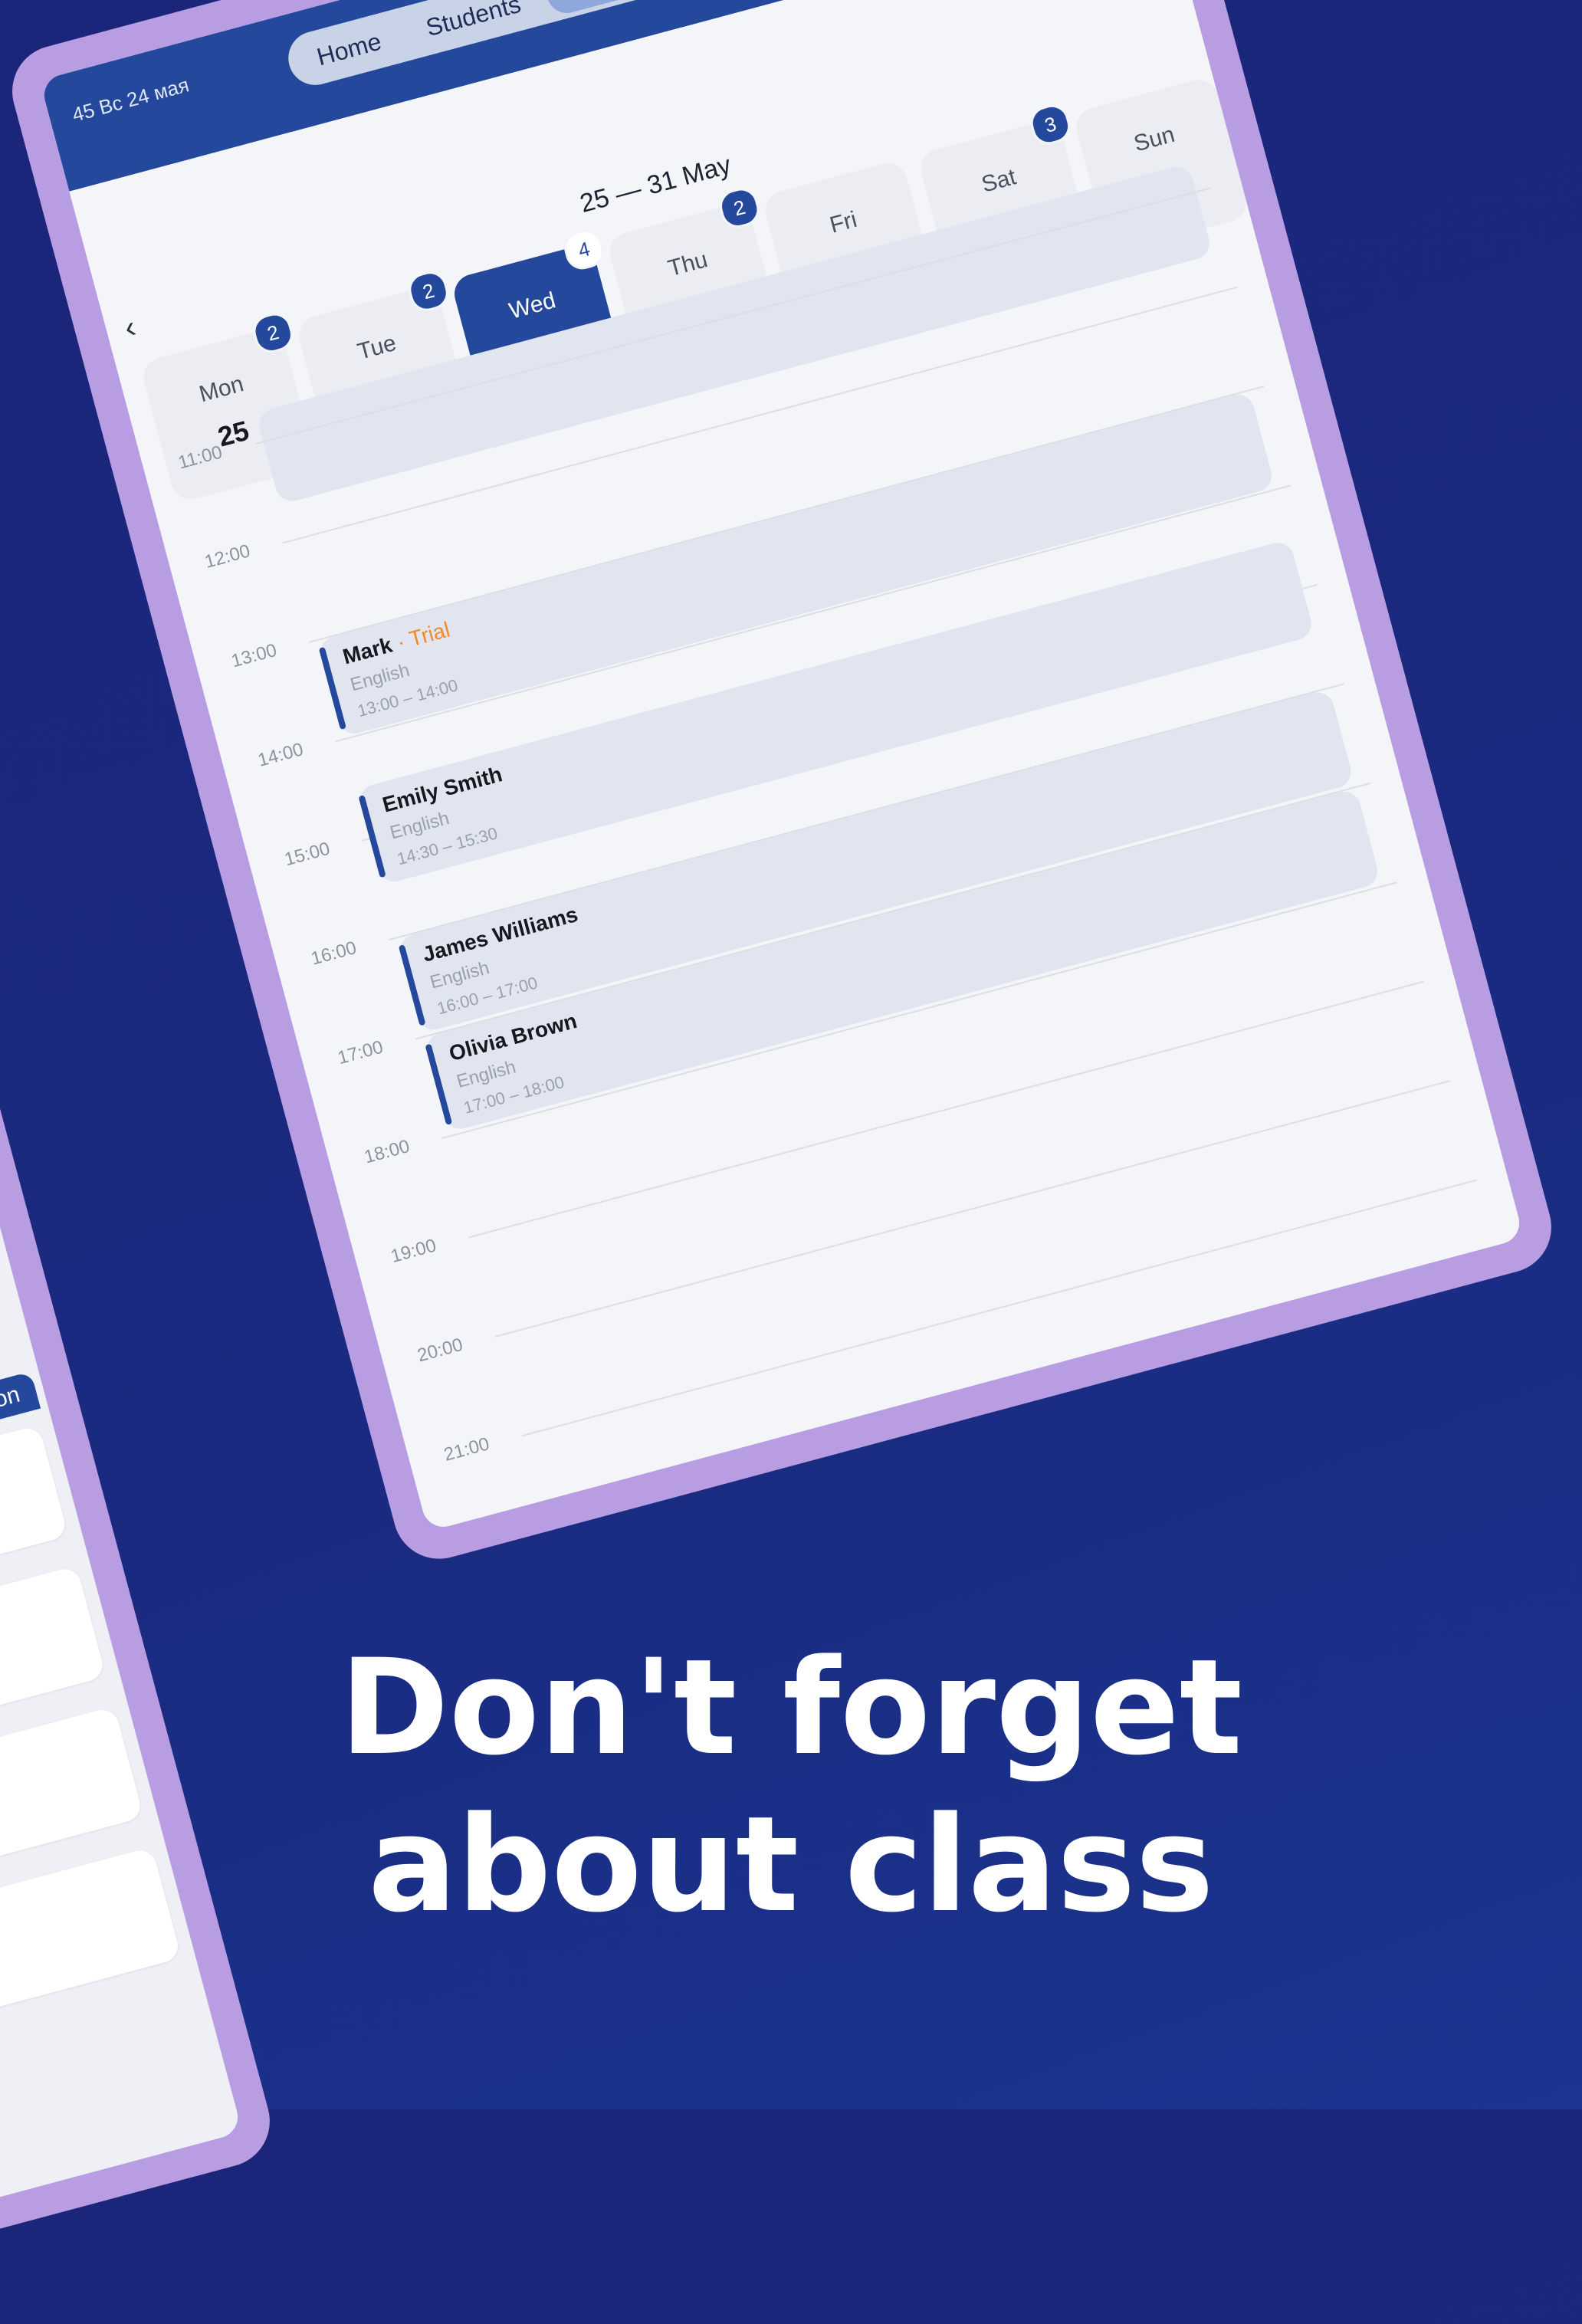  I want to click on nav-home: Home, so click(349, 49).